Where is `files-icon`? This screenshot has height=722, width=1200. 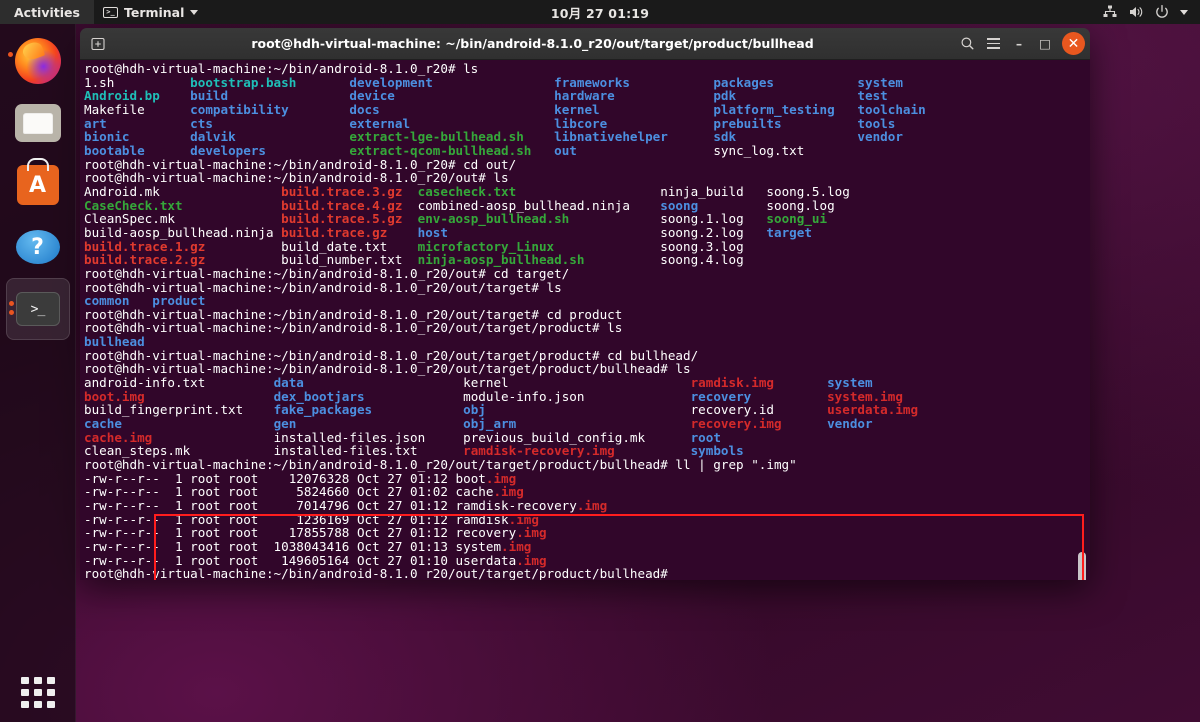
files-icon is located at coordinates (37, 123).